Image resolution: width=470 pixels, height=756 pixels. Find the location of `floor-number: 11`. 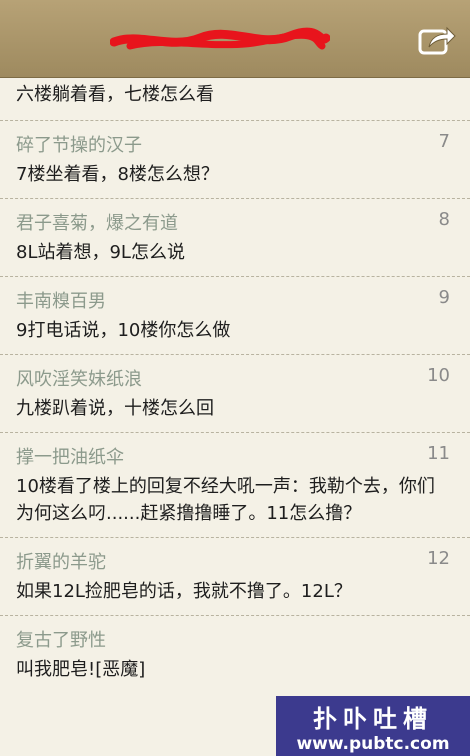

floor-number: 11 is located at coordinates (438, 453).